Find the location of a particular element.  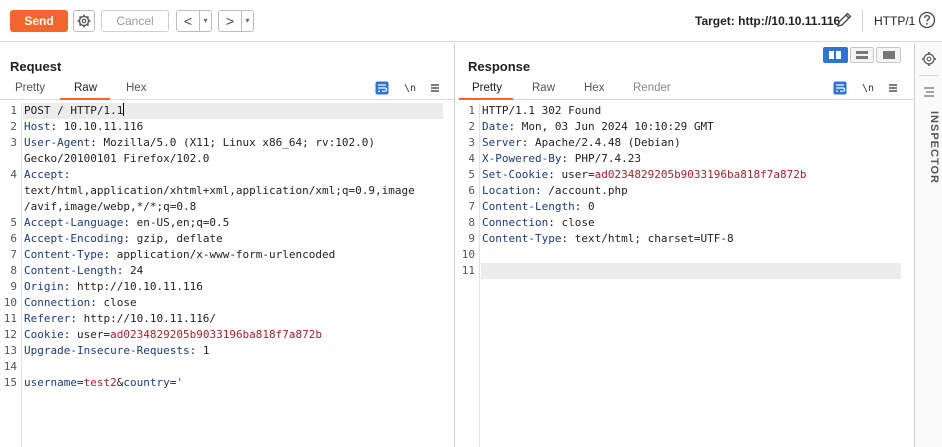

cookie-value: ad0234829205b9033196ba818f7a872b is located at coordinates (700, 174).